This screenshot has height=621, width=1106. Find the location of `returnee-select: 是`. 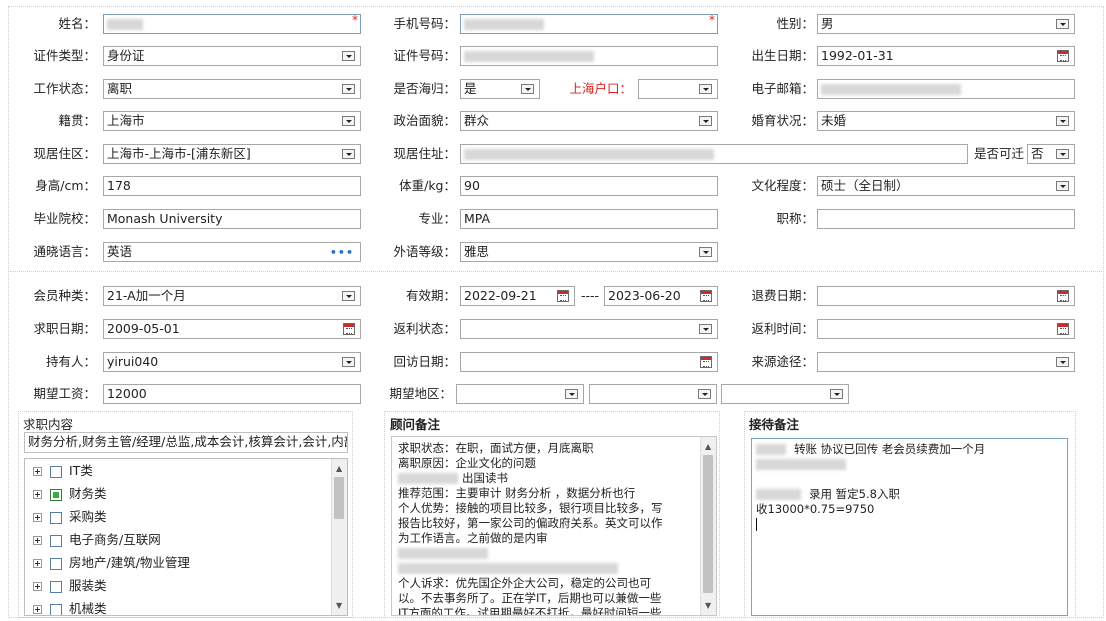

returnee-select: 是 is located at coordinates (500, 89).